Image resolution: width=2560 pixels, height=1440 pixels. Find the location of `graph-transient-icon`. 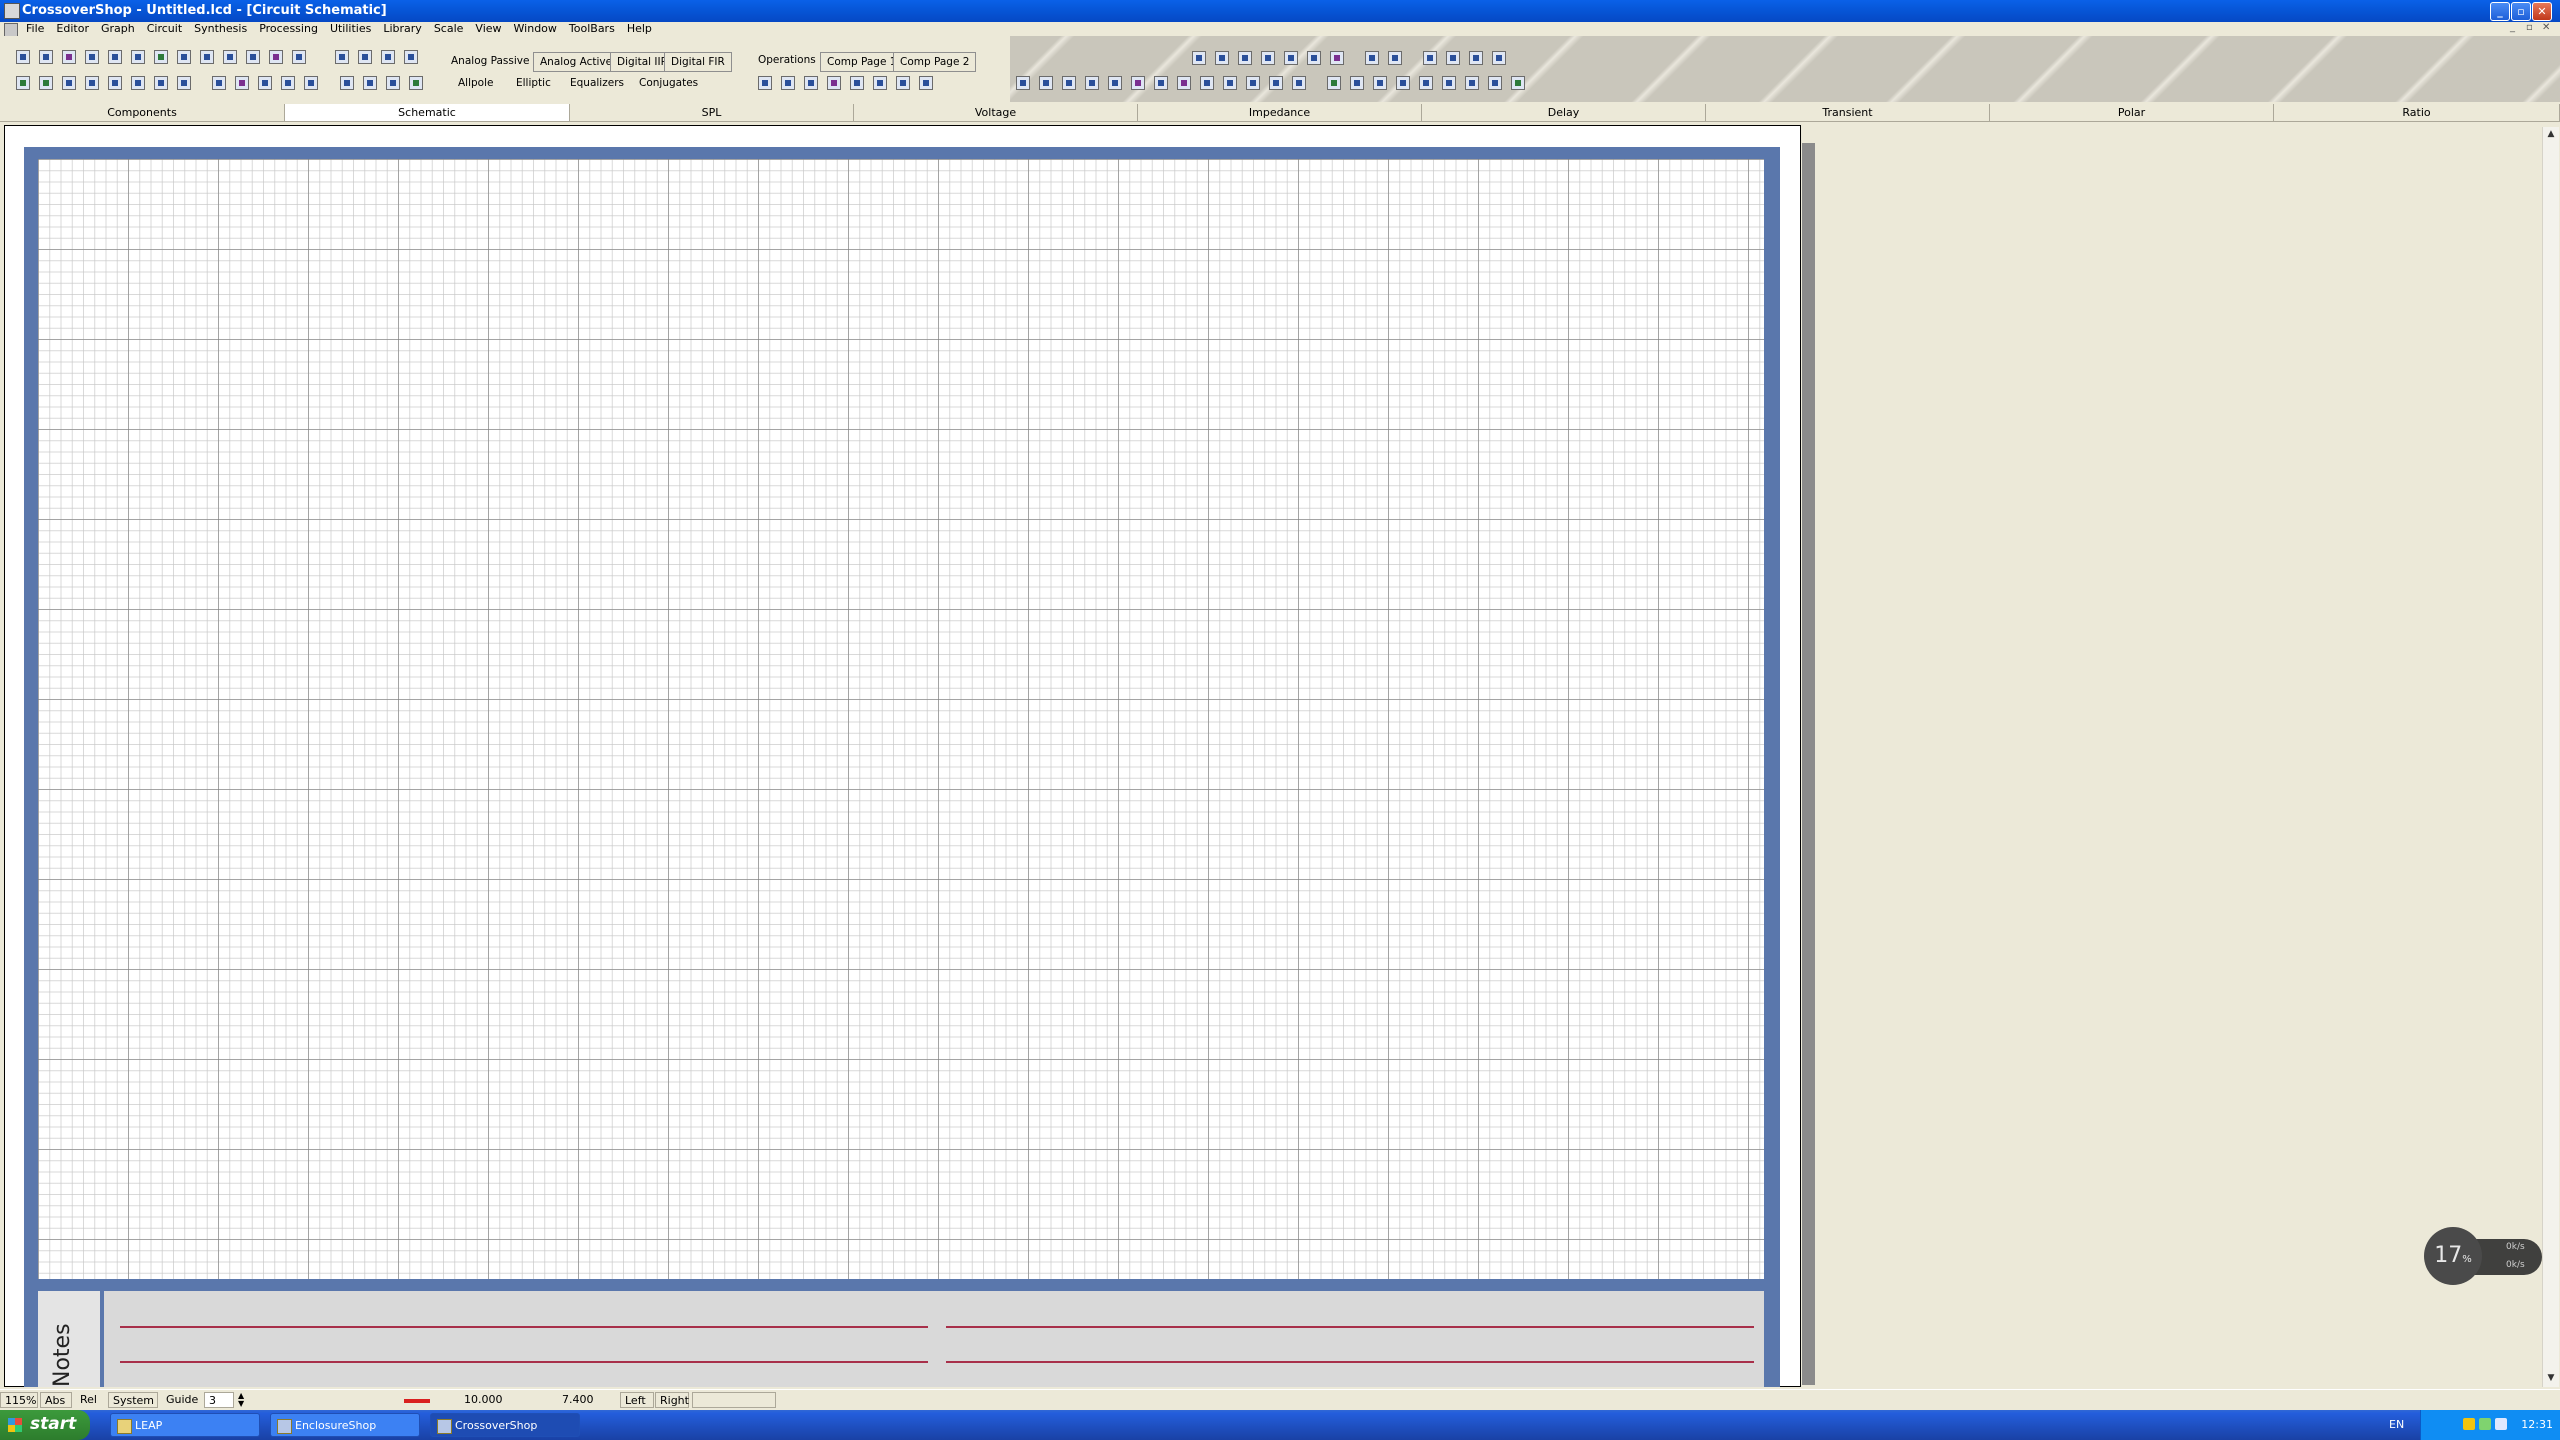

graph-transient-icon is located at coordinates (1115, 83).